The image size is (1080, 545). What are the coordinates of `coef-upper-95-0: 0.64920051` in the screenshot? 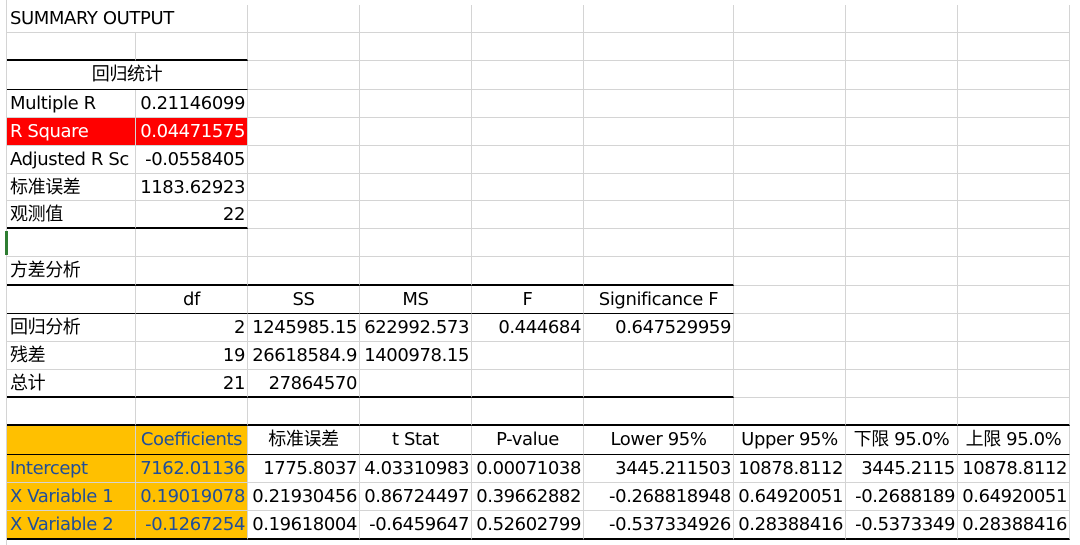 It's located at (1014, 497).